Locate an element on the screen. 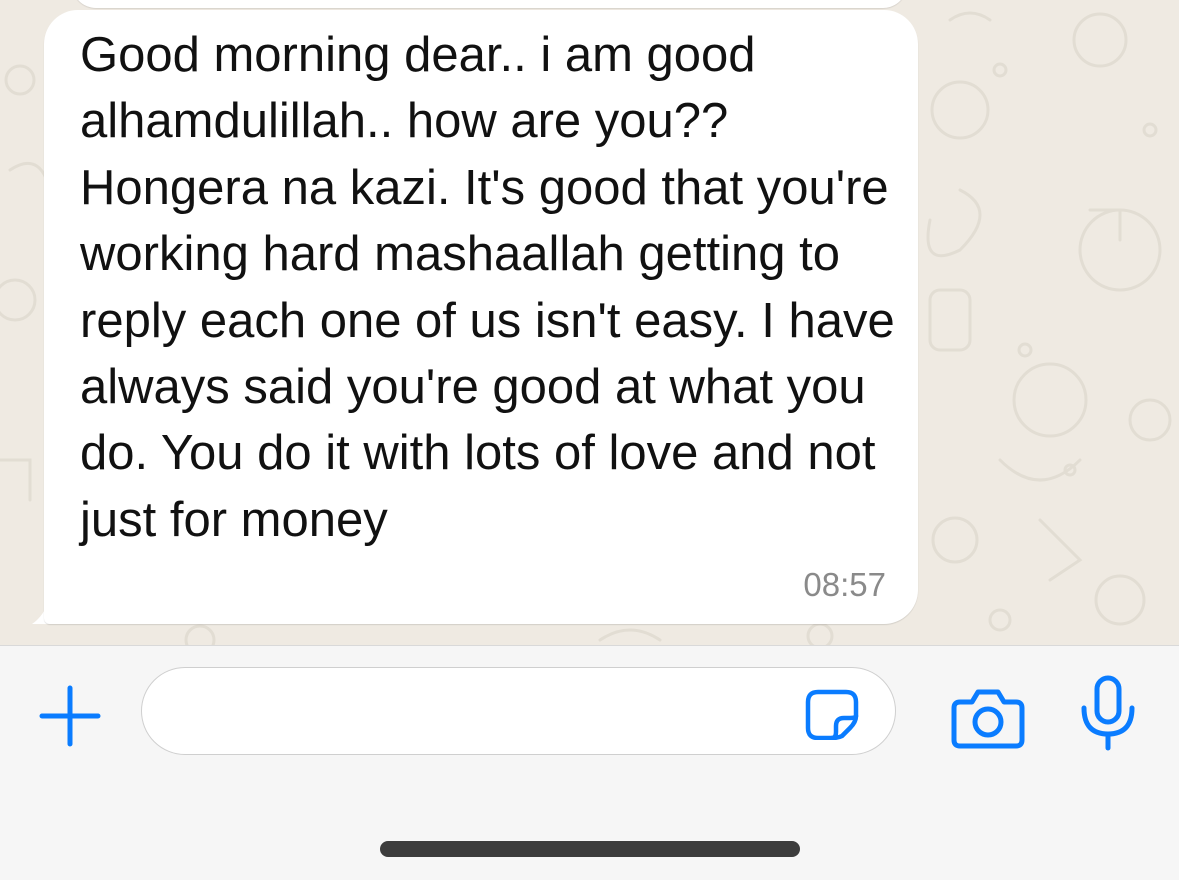  attach-button is located at coordinates (70, 716).